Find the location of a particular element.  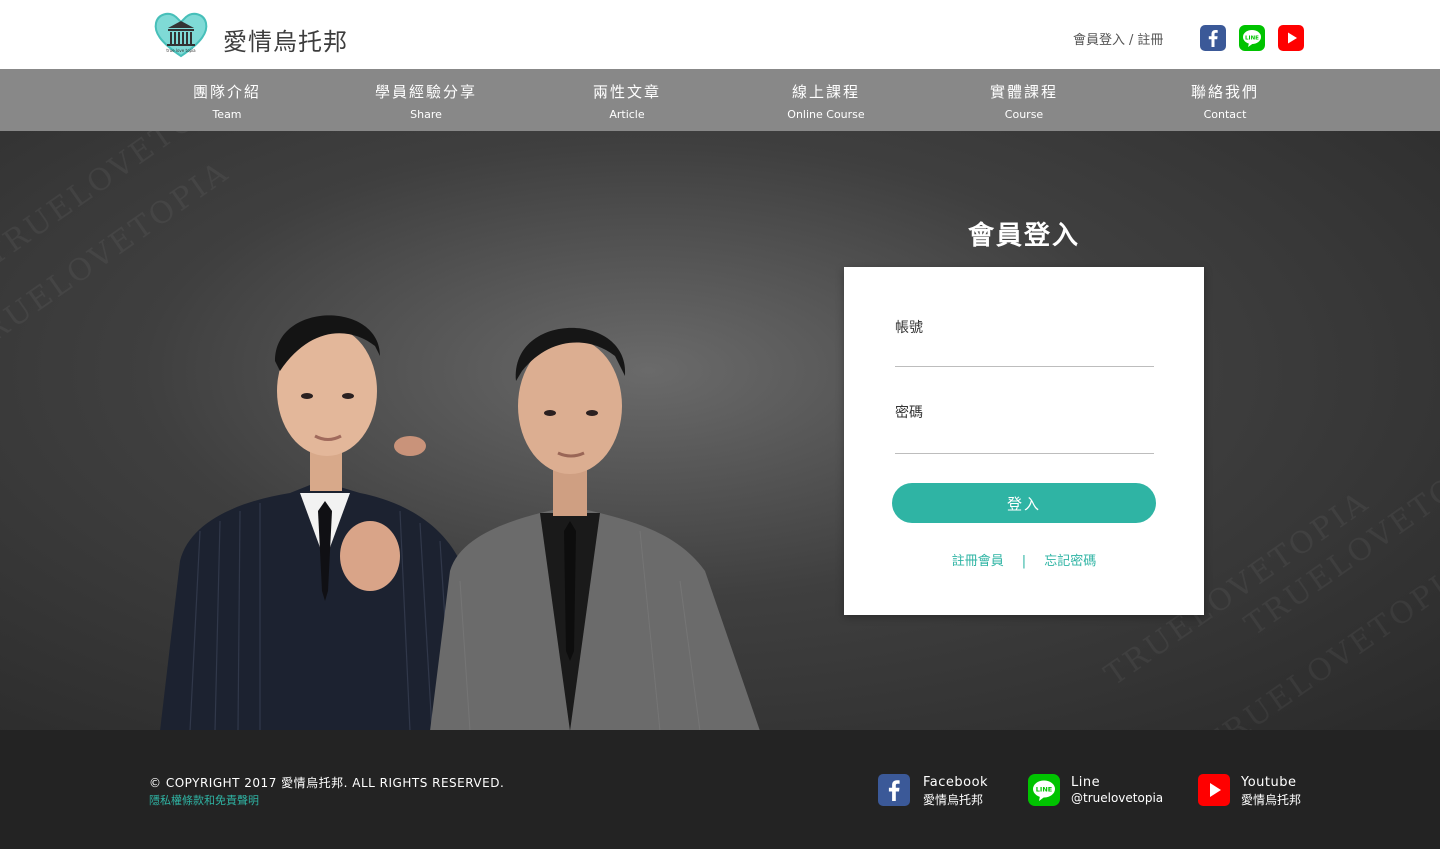

register-link: 註冊 is located at coordinates (1150, 40).